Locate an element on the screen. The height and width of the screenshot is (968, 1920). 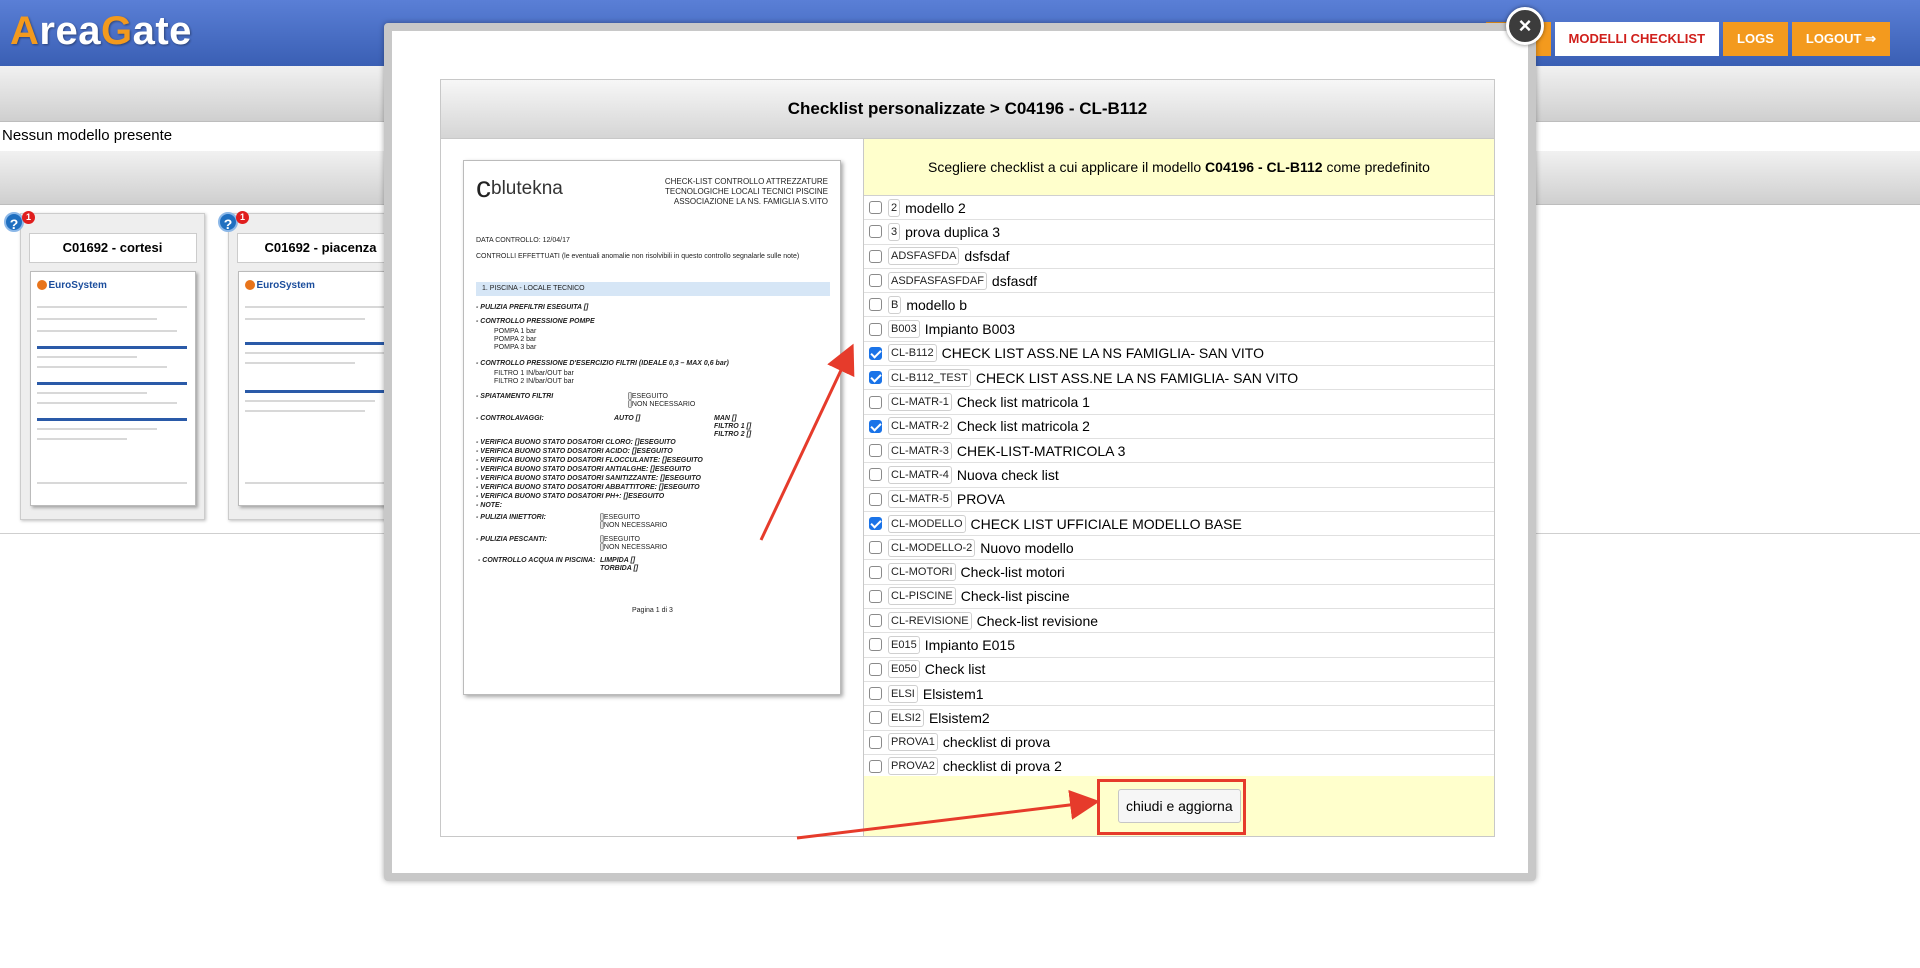
doc-line: TORBIDA [] is located at coordinates (619, 568).